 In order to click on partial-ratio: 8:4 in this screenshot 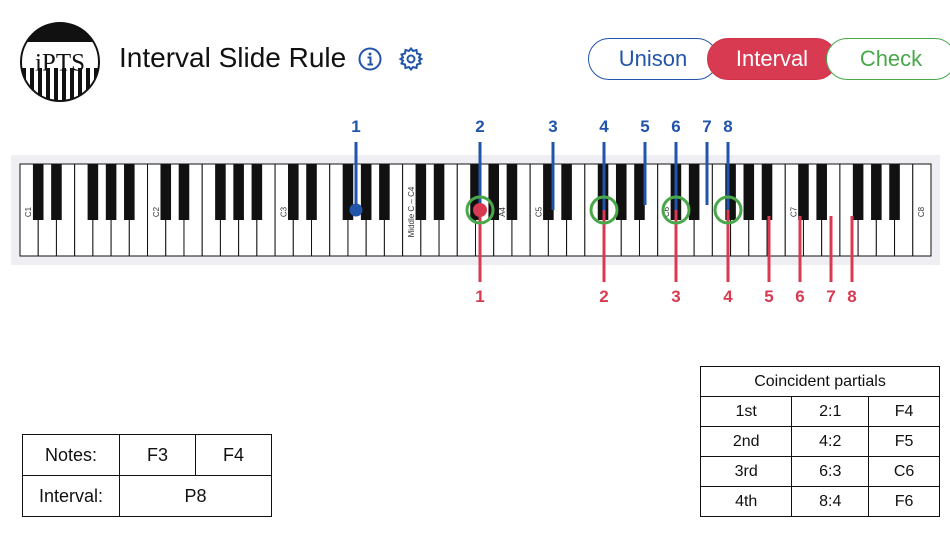, I will do `click(830, 501)`.